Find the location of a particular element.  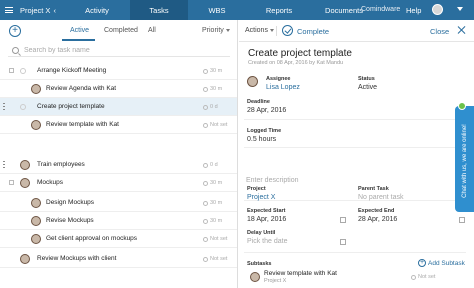

tab-tasks: Tasks is located at coordinates (159, 10).